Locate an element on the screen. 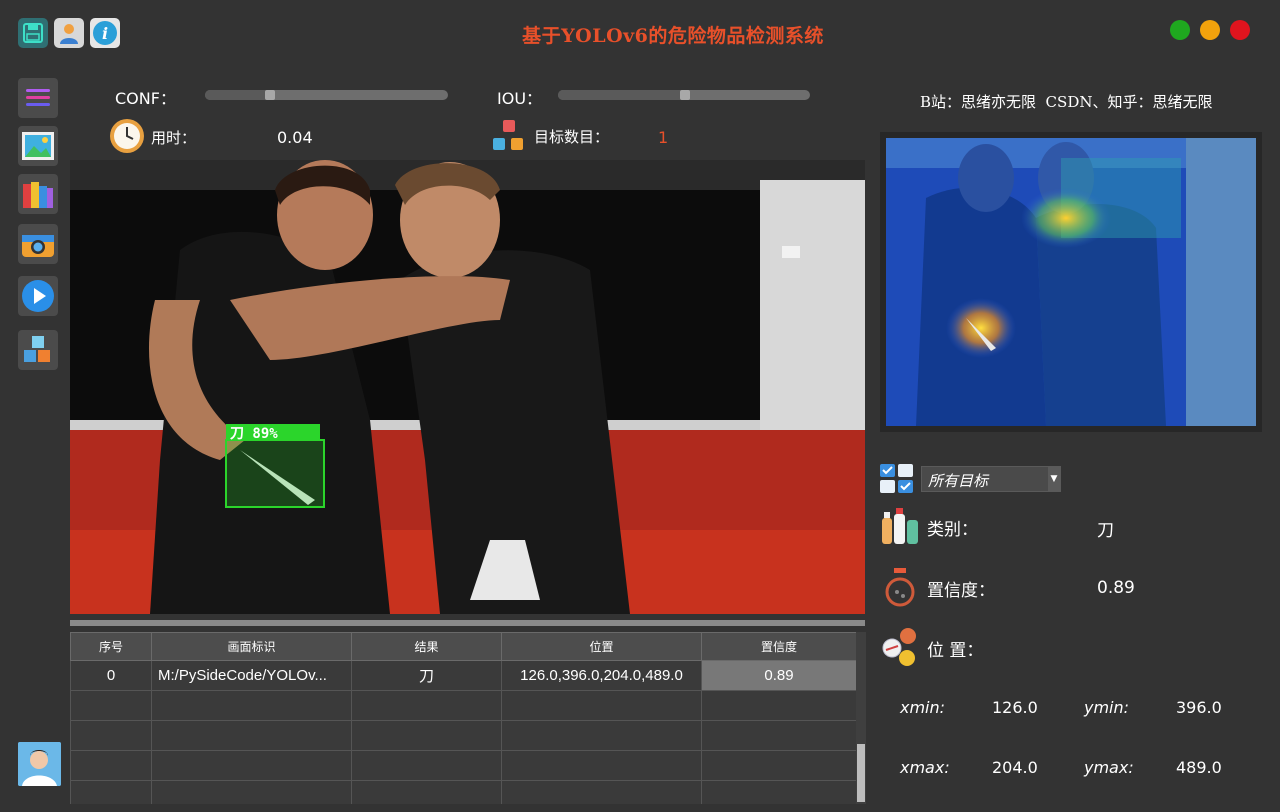  xmax-label: xmax: is located at coordinates (925, 767).